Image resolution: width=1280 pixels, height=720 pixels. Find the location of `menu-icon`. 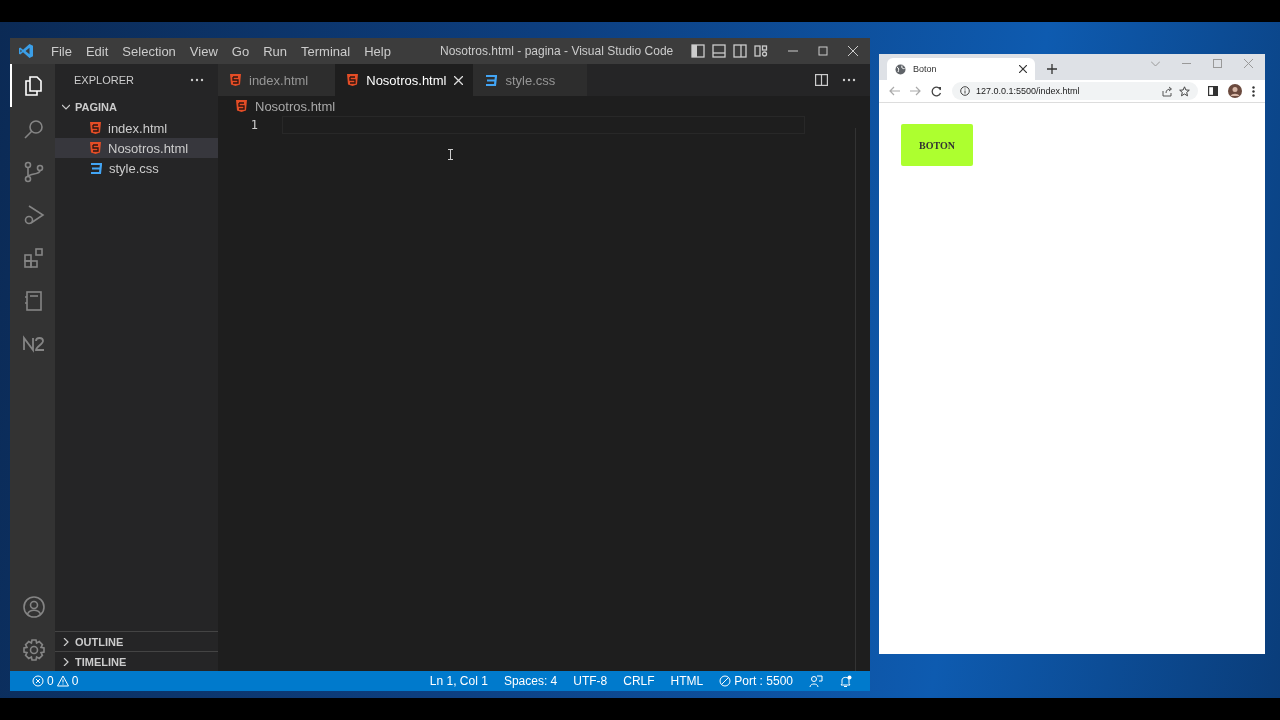

menu-icon is located at coordinates (1253, 91).